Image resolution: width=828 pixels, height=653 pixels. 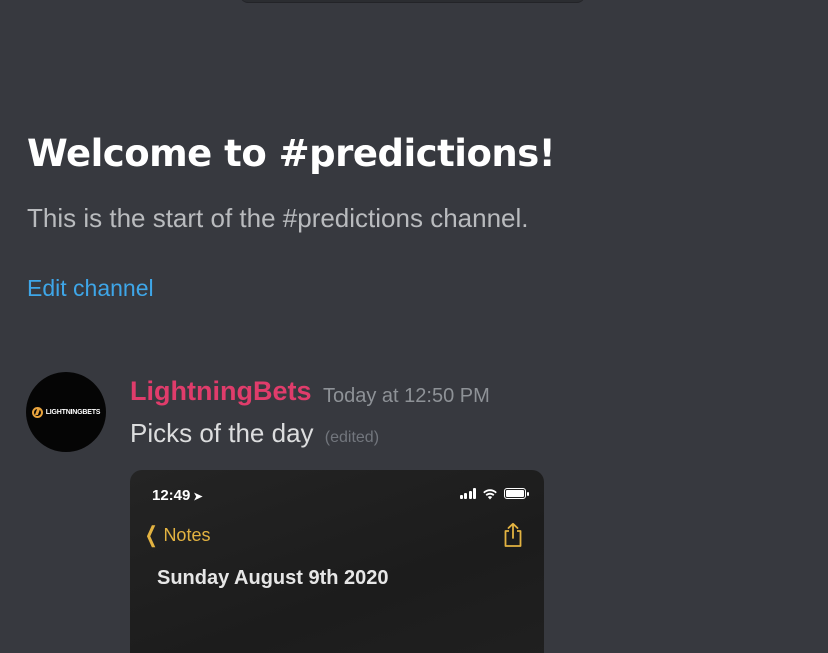 I want to click on wifi-icon, so click(x=490, y=494).